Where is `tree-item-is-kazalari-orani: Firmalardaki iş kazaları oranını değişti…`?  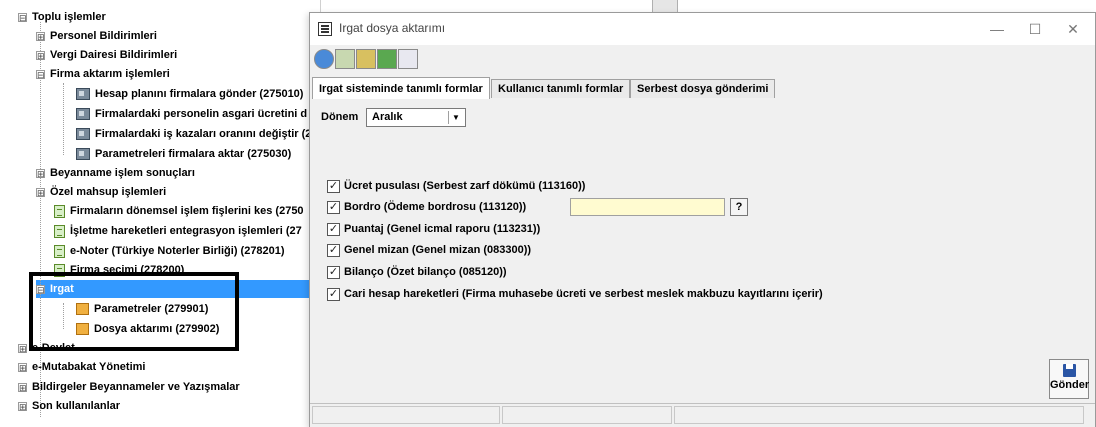
tree-item-is-kazalari-orani: Firmalardaki iş kazaları oranını değişti… is located at coordinates (193, 134).